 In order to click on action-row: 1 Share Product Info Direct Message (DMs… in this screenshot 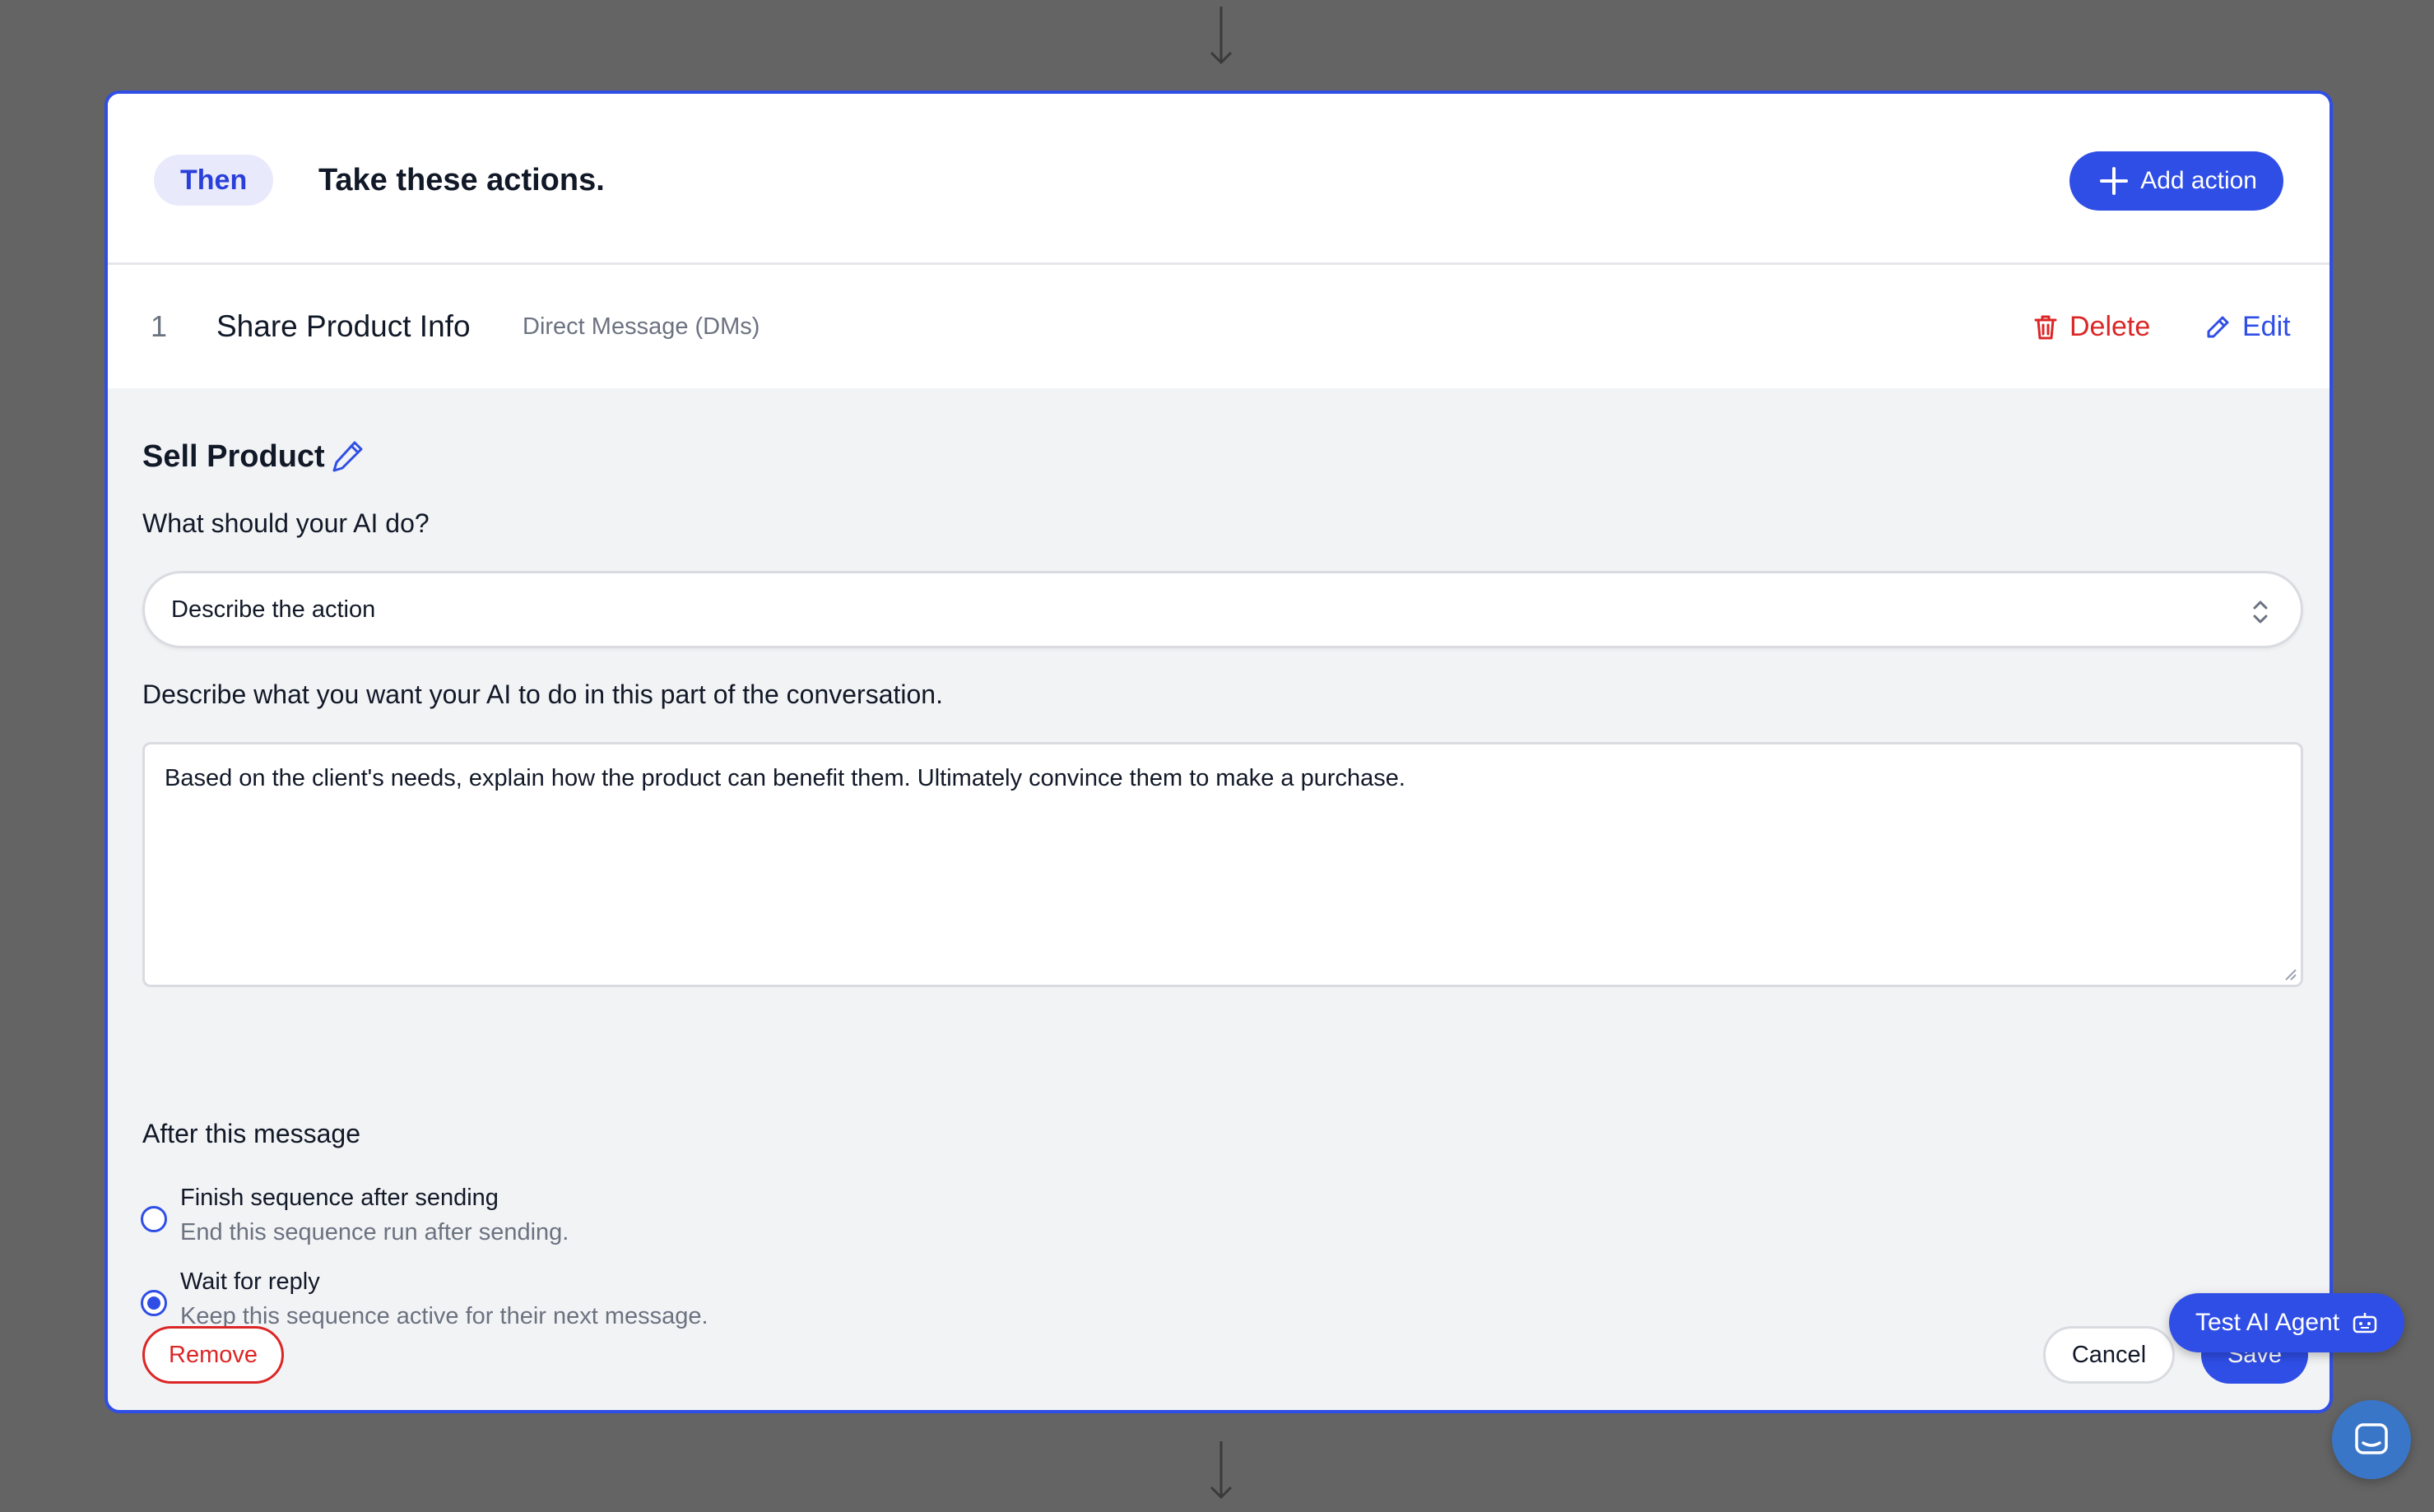, I will do `click(1218, 326)`.